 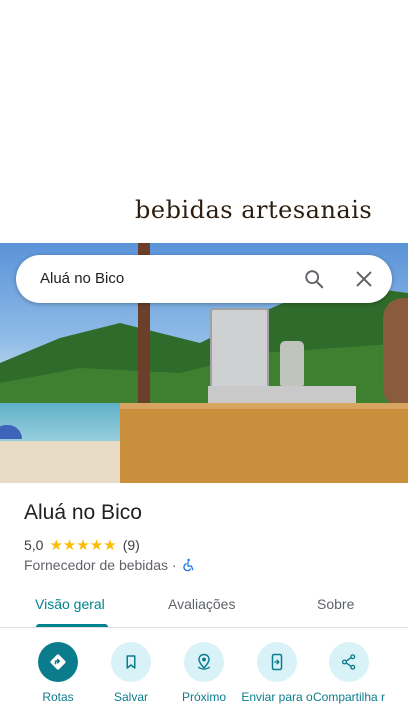 I want to click on directions-icon, so click(x=58, y=662).